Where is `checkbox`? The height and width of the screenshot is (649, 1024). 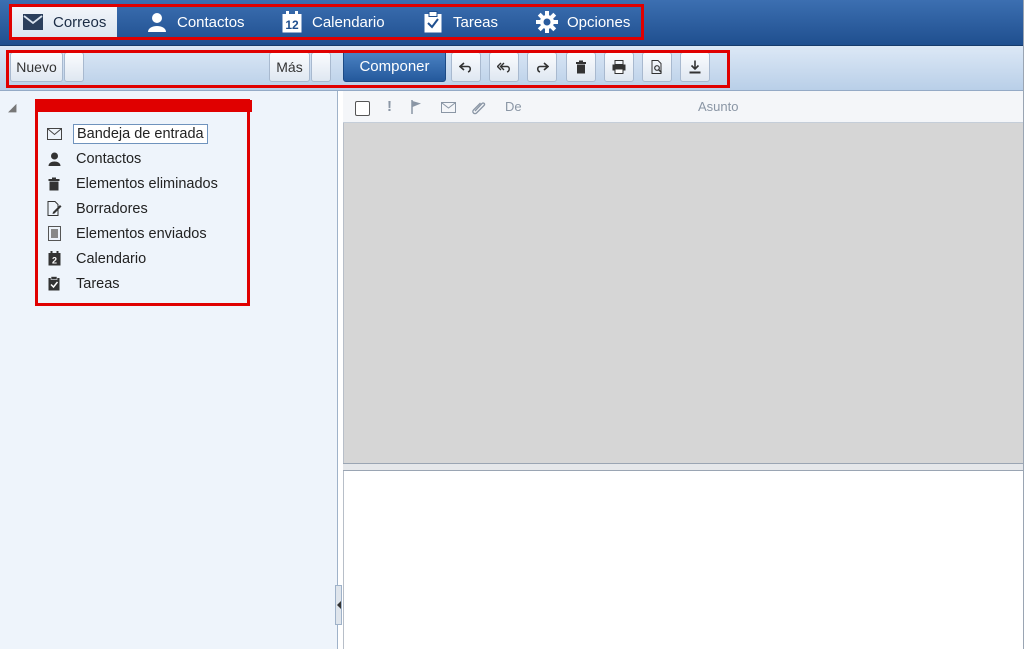
checkbox is located at coordinates (362, 108).